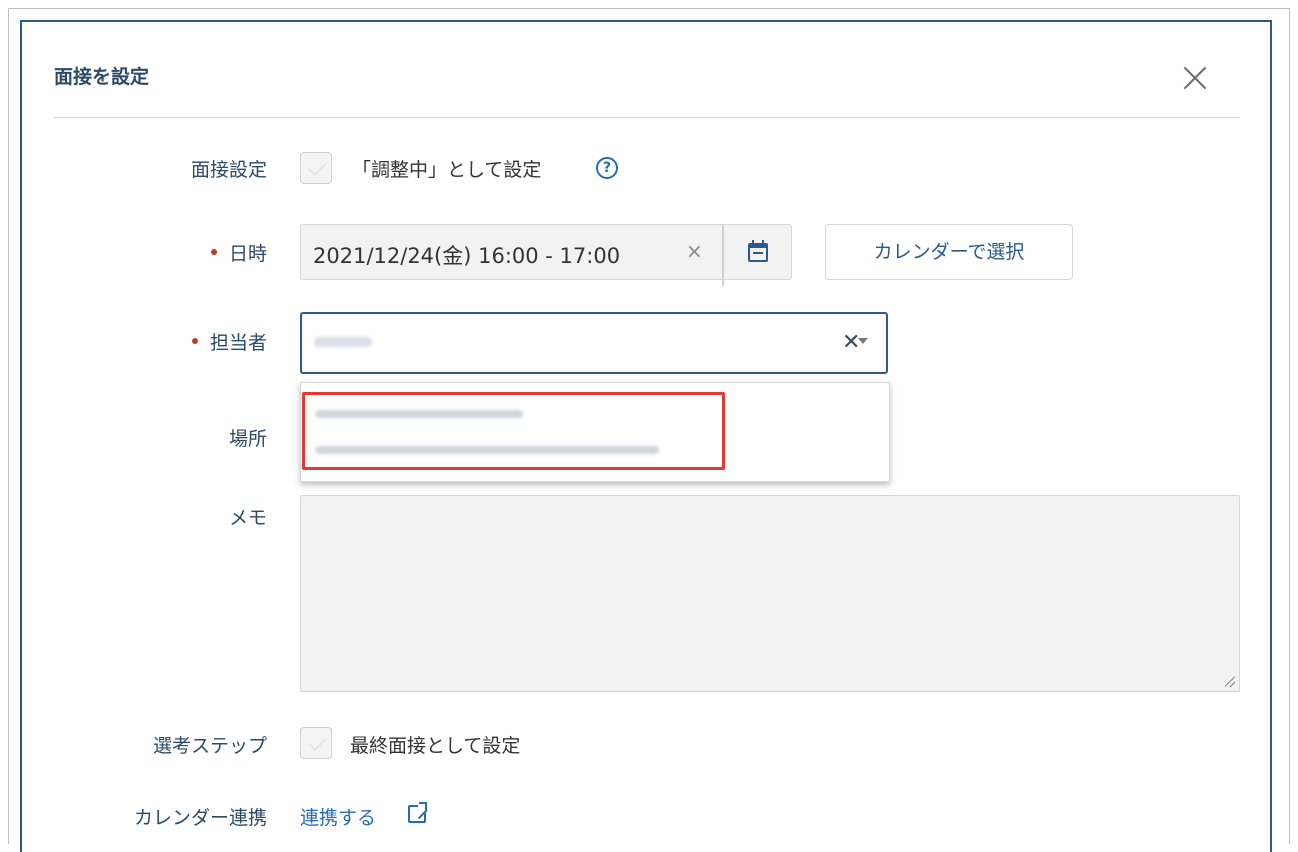  What do you see at coordinates (343, 342) in the screenshot?
I see `assignee-selected-value-redacted` at bounding box center [343, 342].